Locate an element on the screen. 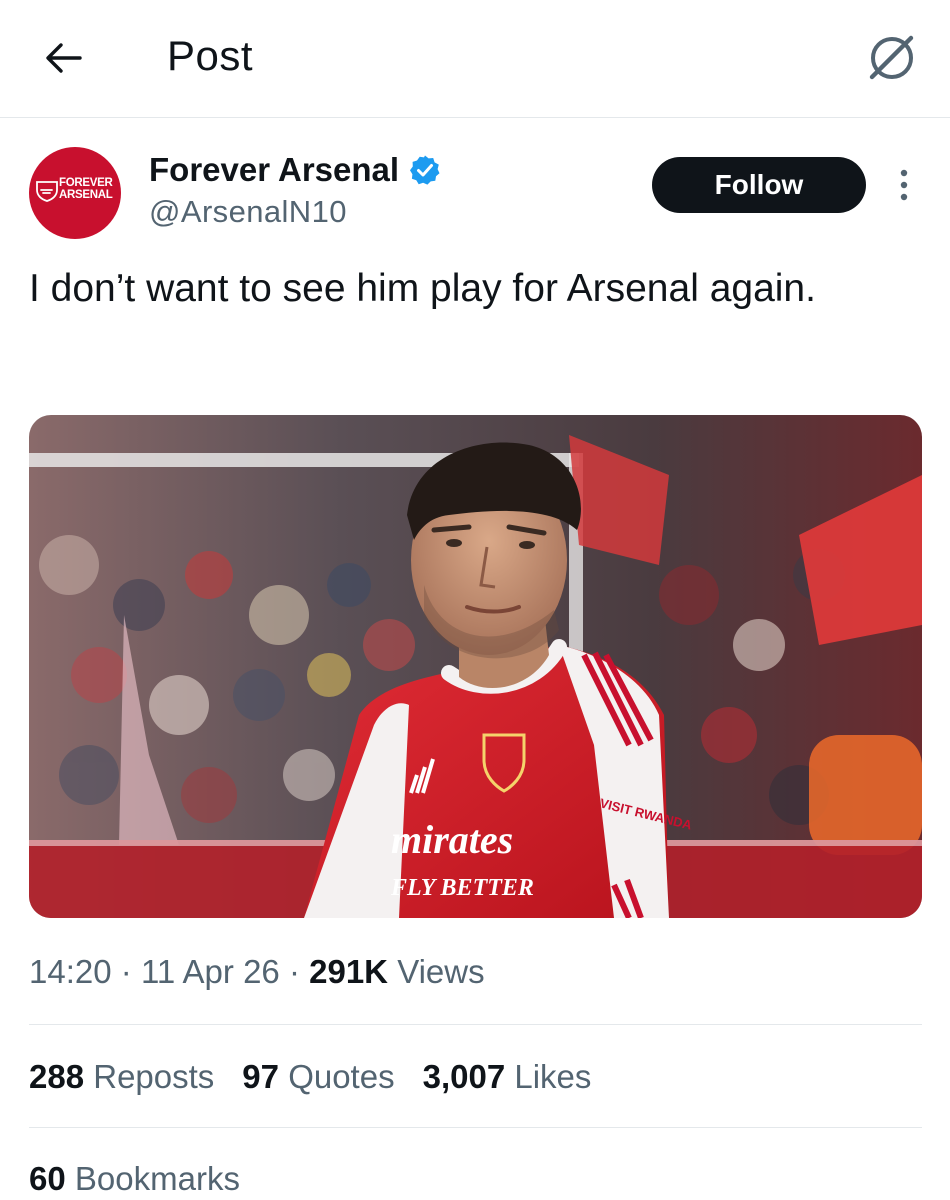 The width and height of the screenshot is (950, 1200). bookmarks-stat: 60 Bookmarks is located at coordinates (134, 1179).